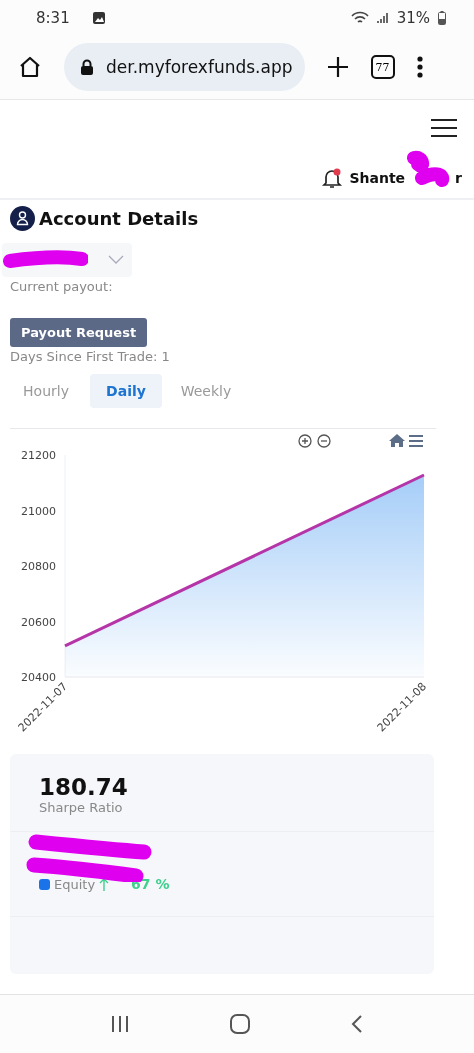 Image resolution: width=474 pixels, height=1053 pixels. I want to click on equity-label: Equity, so click(75, 884).